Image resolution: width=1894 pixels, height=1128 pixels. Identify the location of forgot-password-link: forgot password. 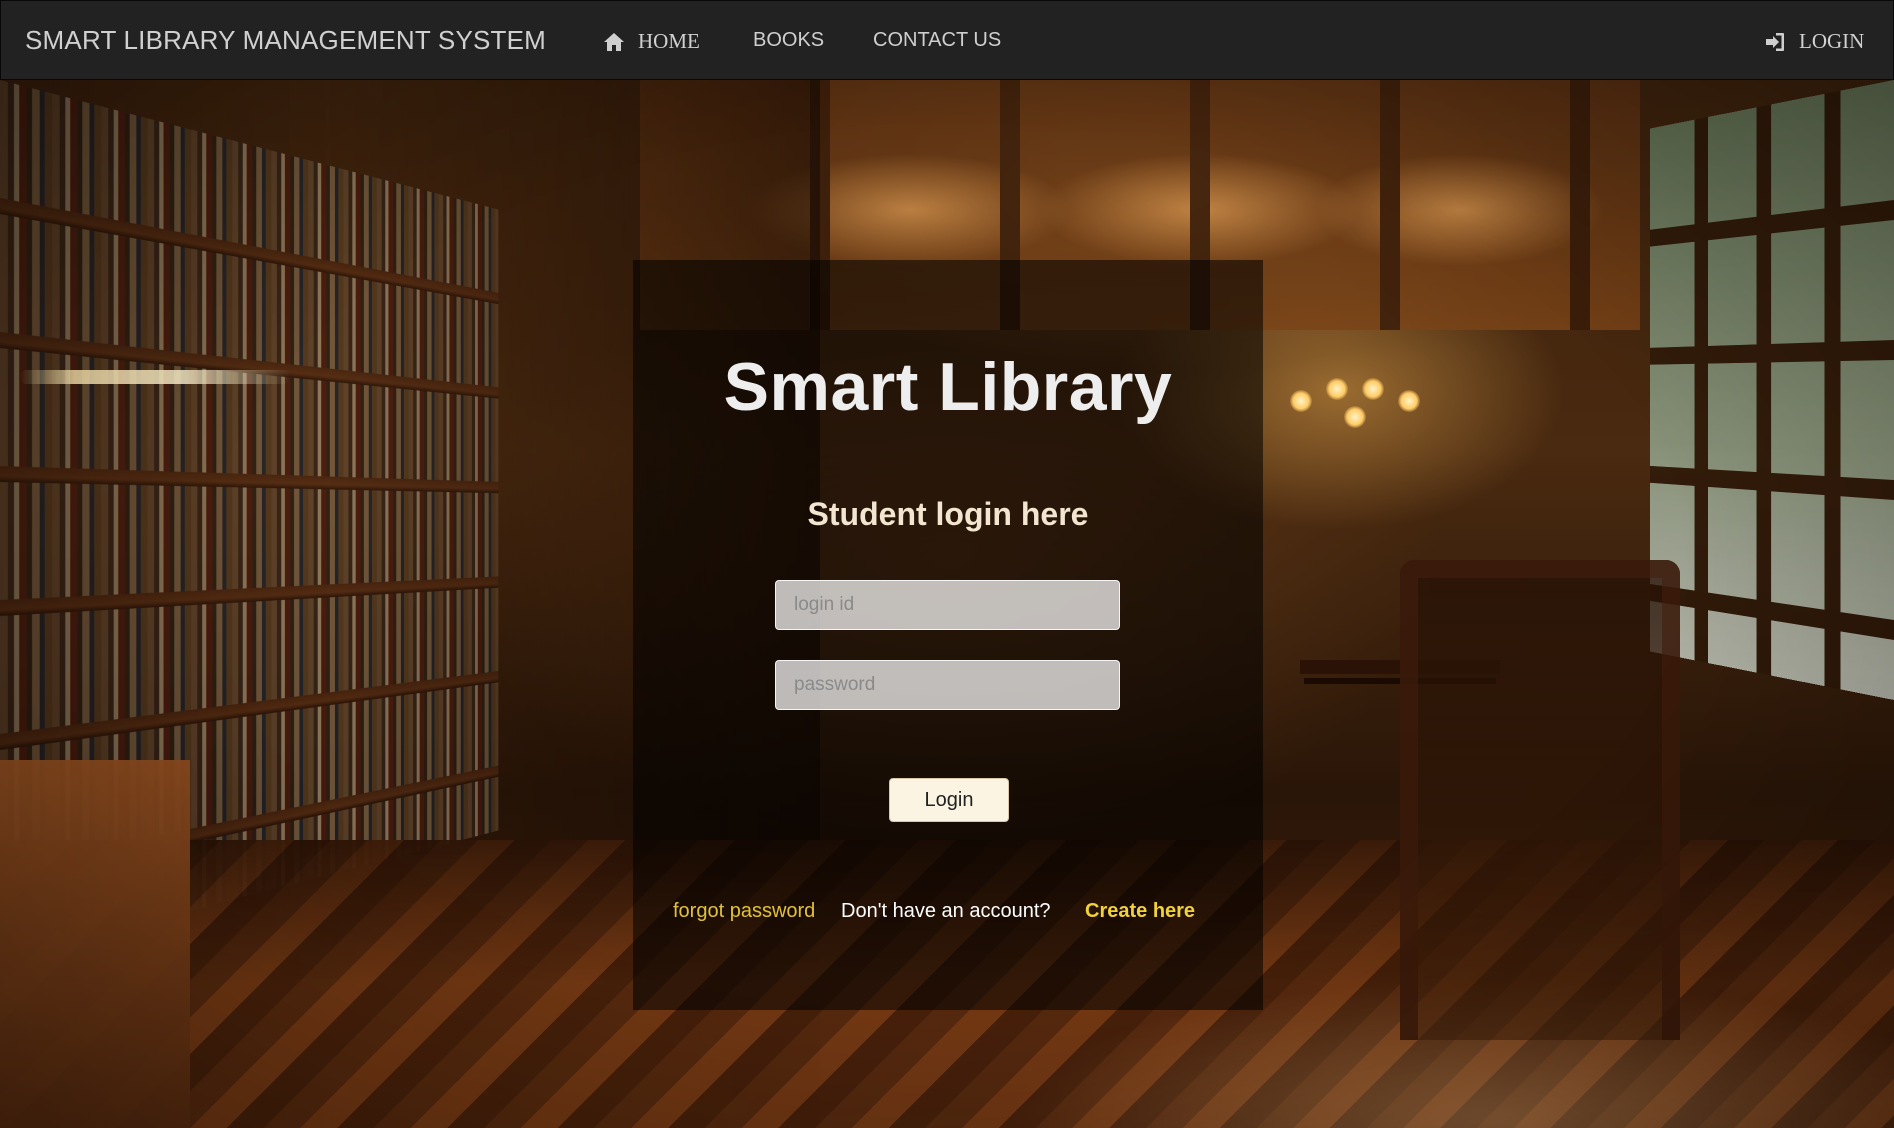
(744, 911).